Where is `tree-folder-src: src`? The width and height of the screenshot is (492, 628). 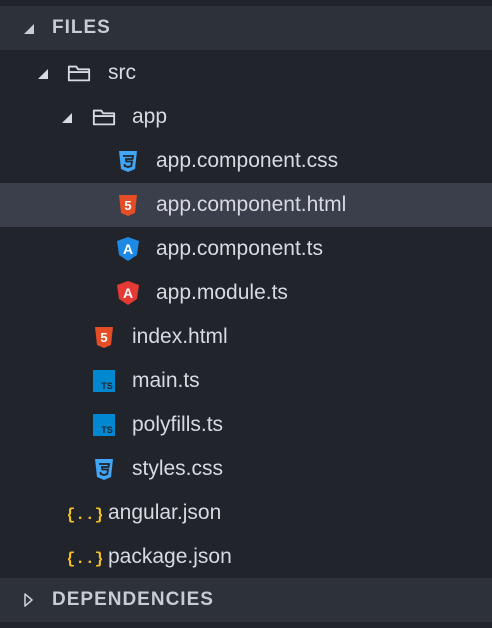 tree-folder-src: src is located at coordinates (246, 73).